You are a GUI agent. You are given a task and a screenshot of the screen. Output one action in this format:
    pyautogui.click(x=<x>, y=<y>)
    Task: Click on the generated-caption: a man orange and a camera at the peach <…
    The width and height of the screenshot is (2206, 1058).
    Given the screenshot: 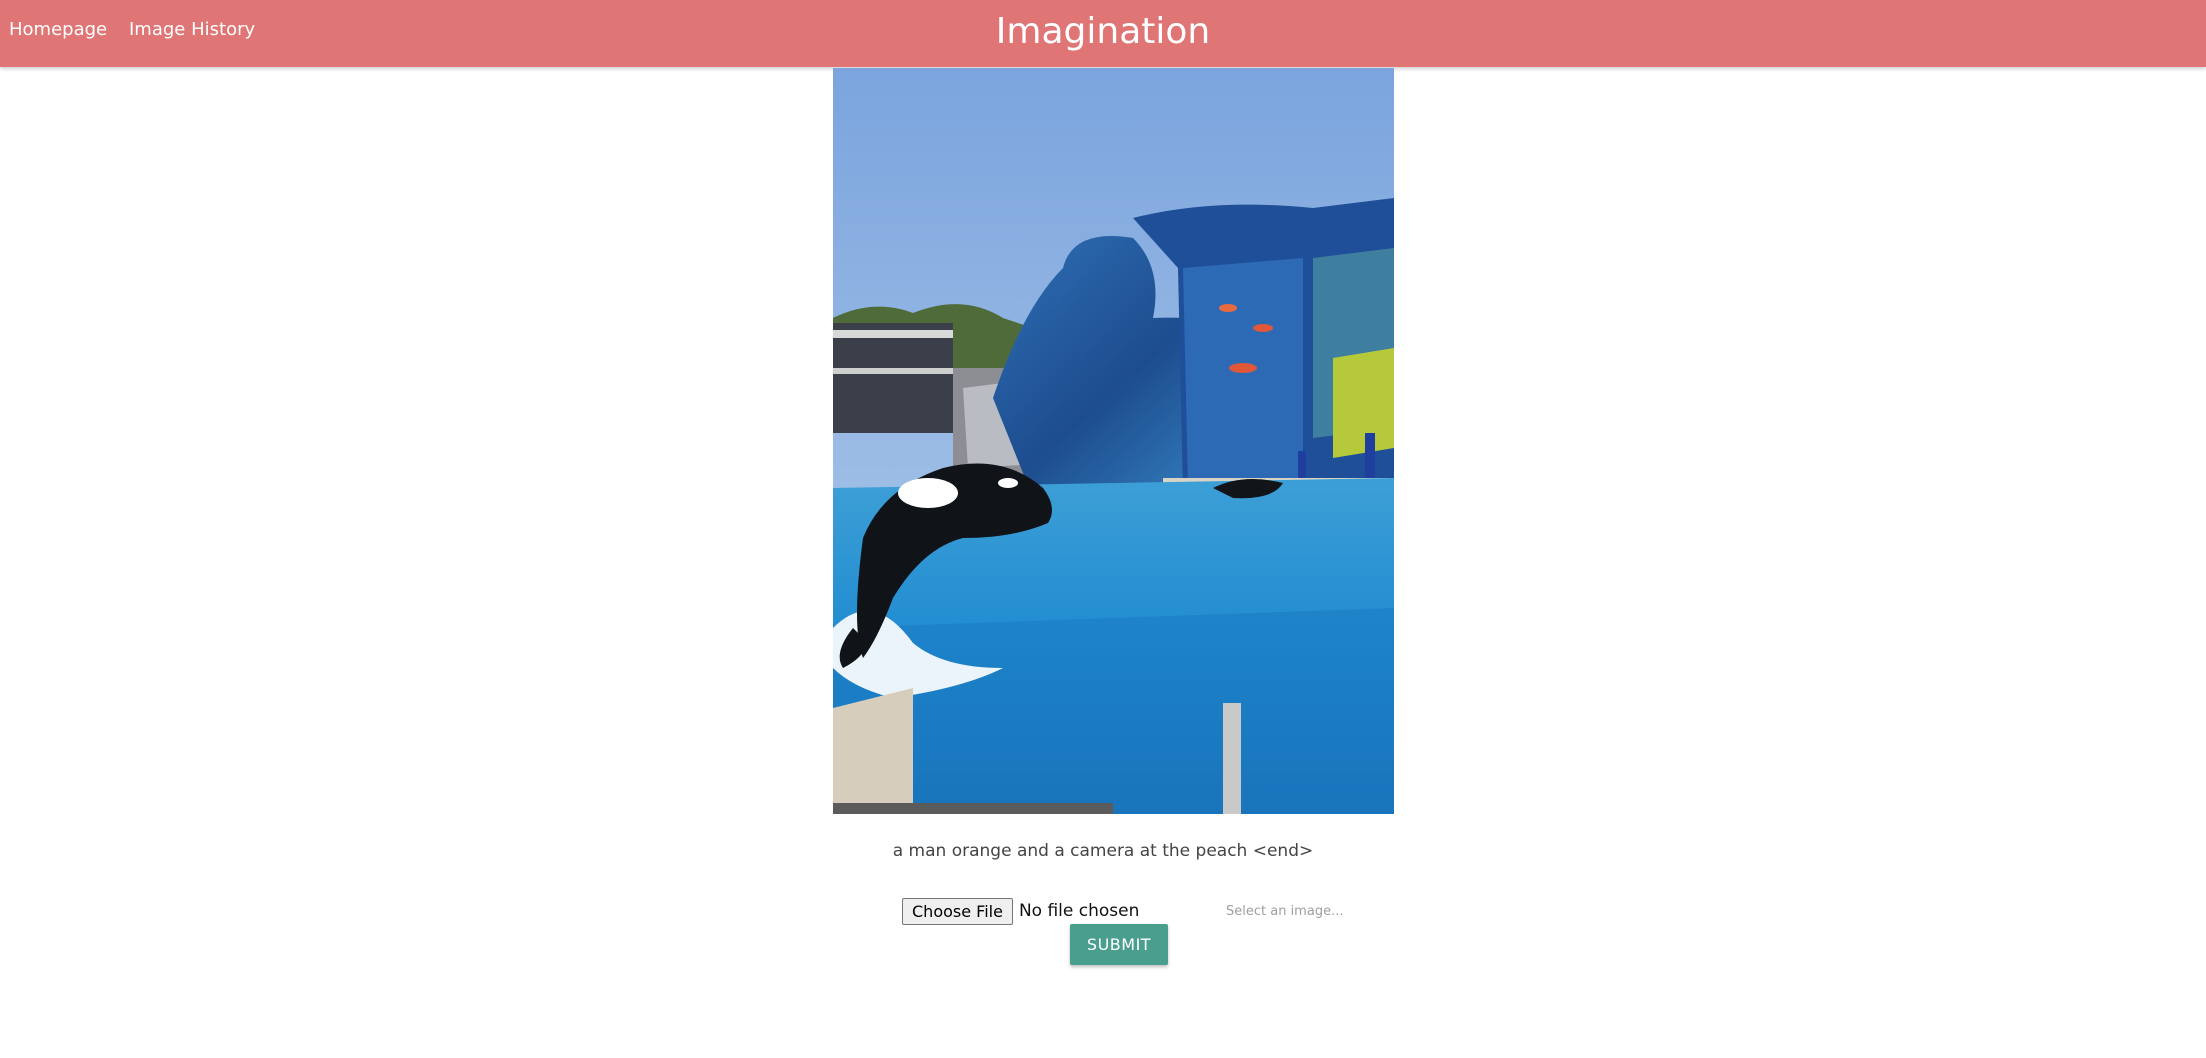 What is the action you would take?
    pyautogui.click(x=1103, y=851)
    